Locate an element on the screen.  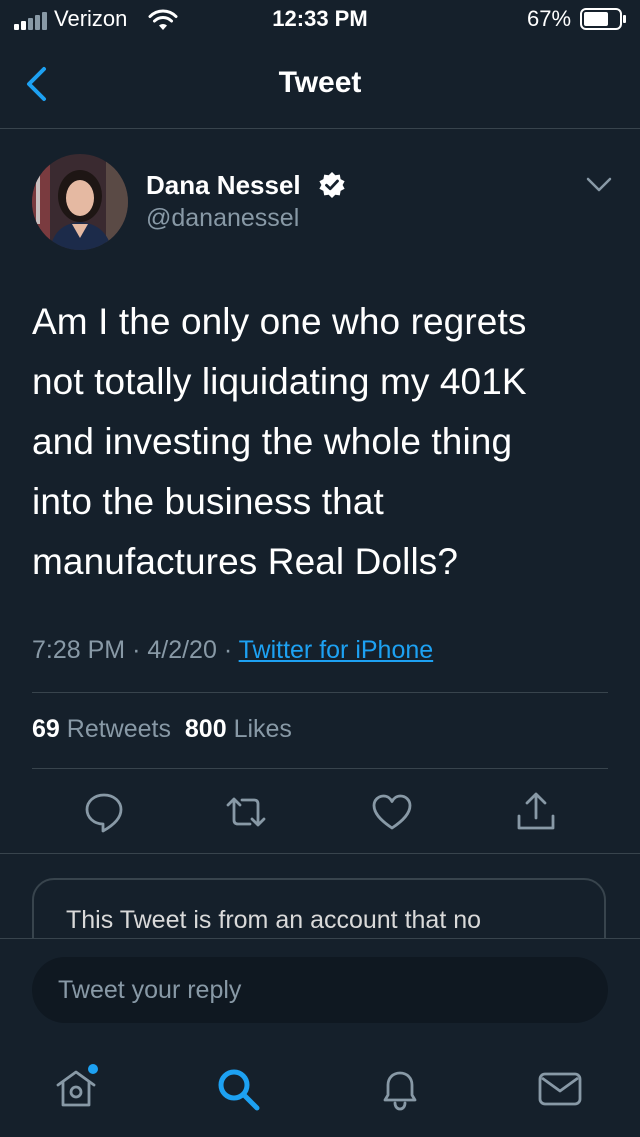
avatar is located at coordinates (80, 202).